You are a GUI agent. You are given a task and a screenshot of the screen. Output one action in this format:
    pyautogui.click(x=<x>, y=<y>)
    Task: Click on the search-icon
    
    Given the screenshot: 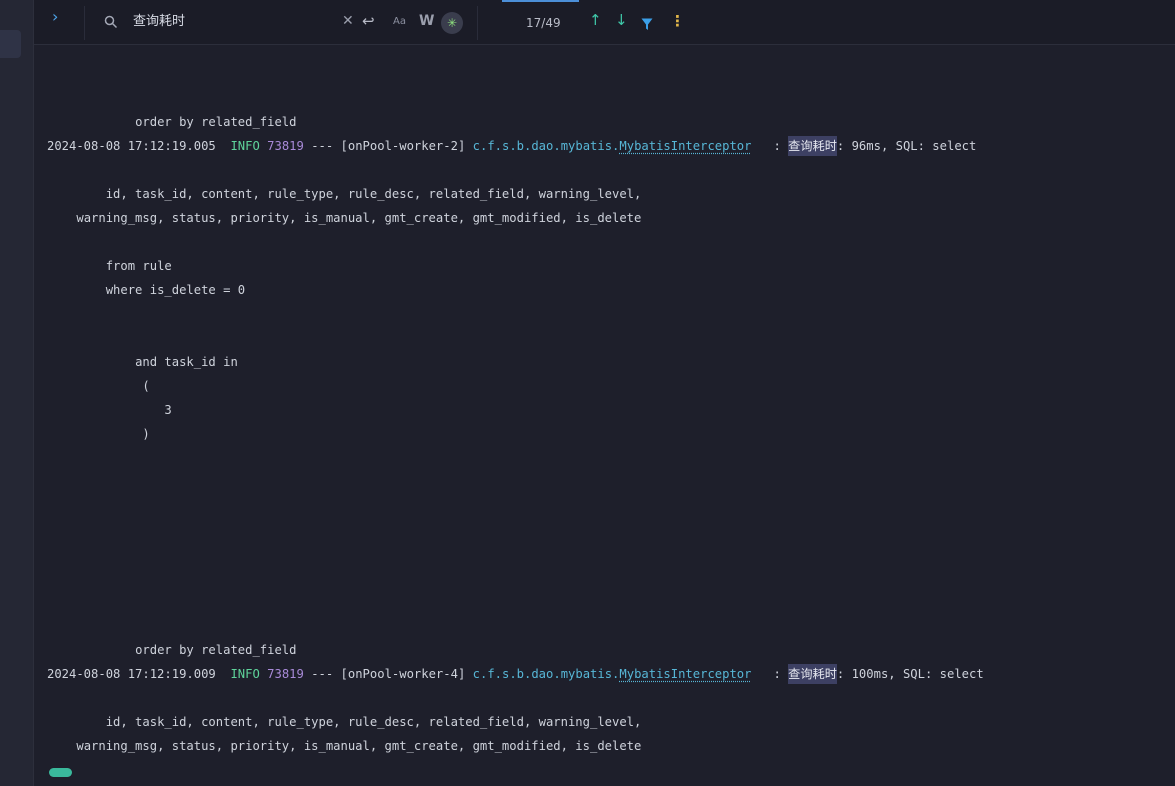 What is the action you would take?
    pyautogui.click(x=111, y=23)
    